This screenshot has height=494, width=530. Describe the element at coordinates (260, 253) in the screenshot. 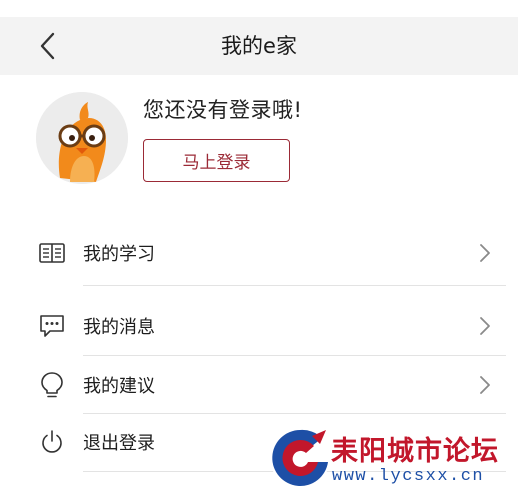

I see `menu-item-study: 我的学习` at that location.